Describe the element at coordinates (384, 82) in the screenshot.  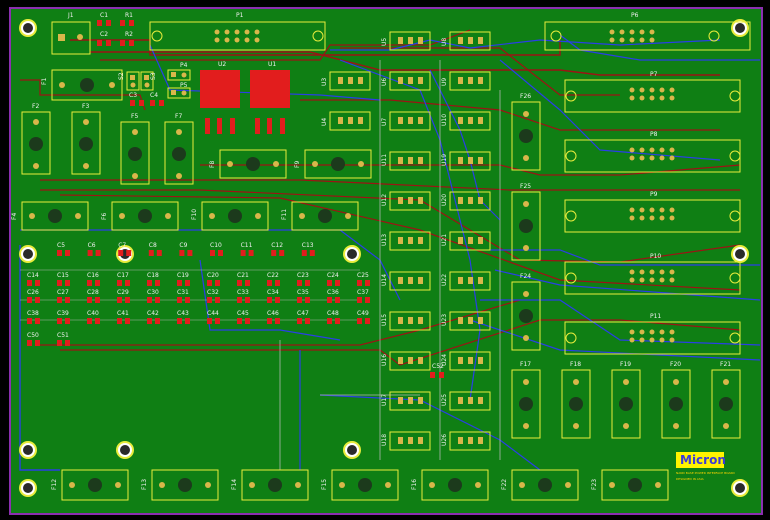
I see `label-u6: U6` at that location.